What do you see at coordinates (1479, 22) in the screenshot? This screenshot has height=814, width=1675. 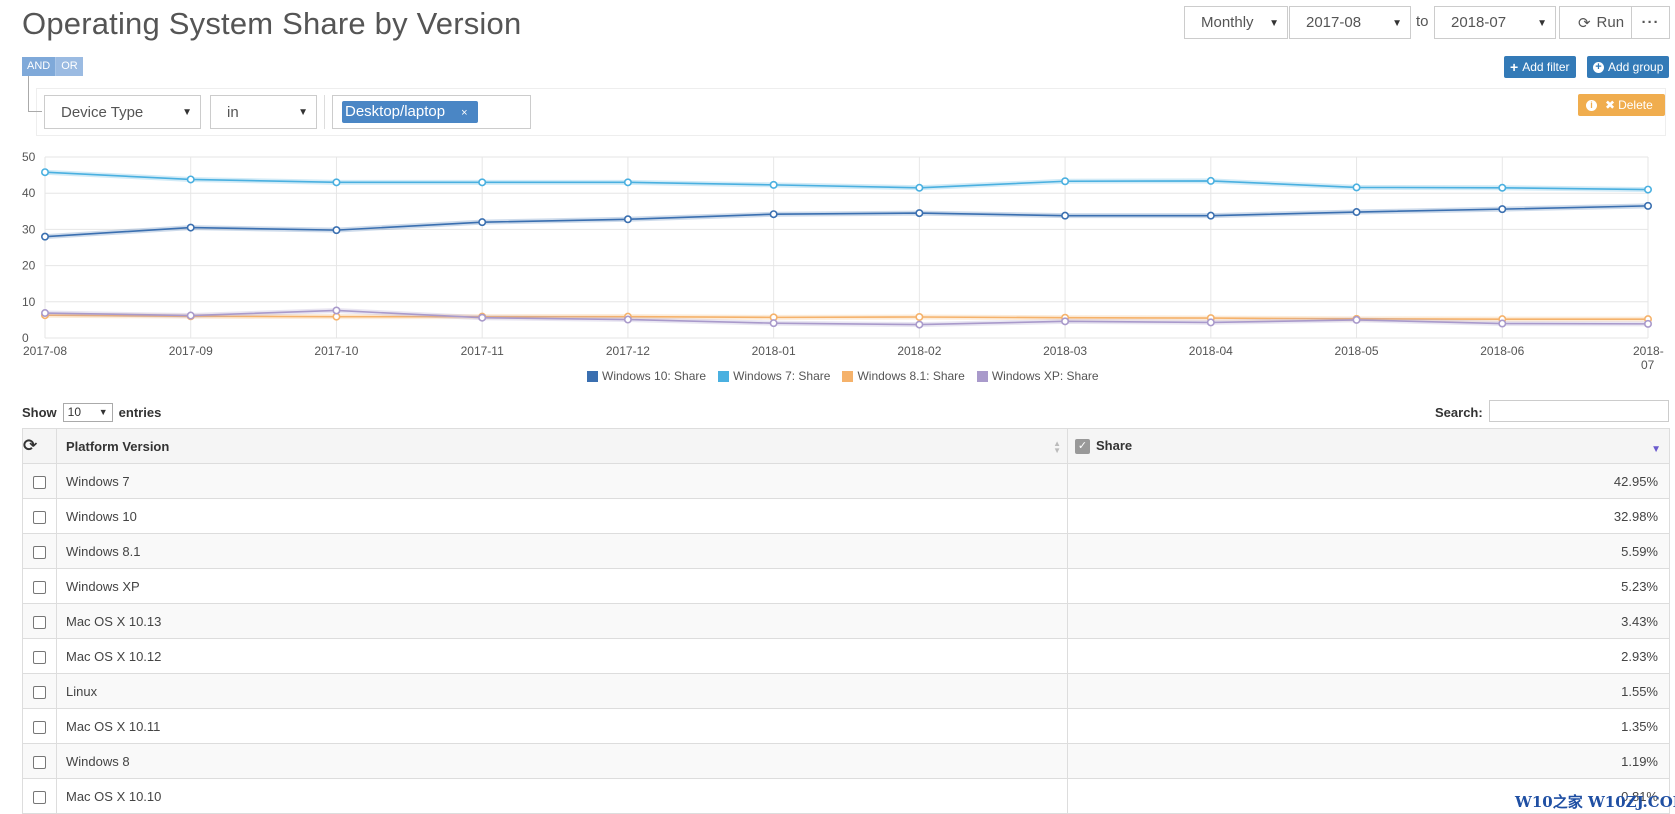 I see `to-date-value: 2018-07` at bounding box center [1479, 22].